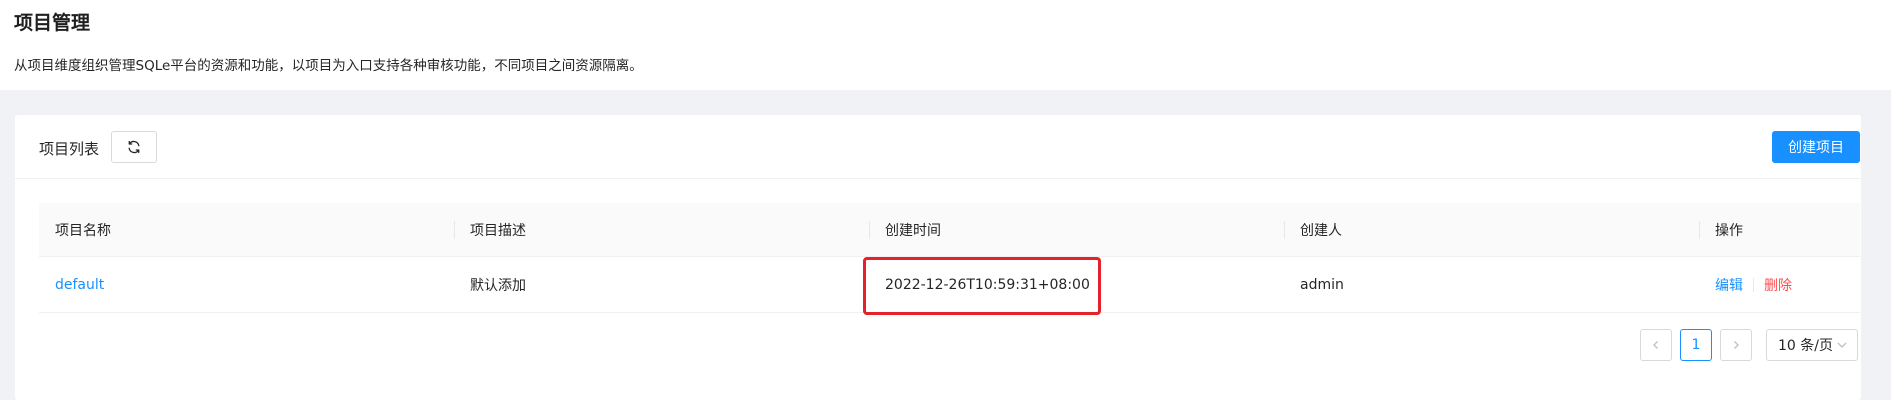 Image resolution: width=1891 pixels, height=400 pixels. I want to click on highlight-annotation-box, so click(982, 286).